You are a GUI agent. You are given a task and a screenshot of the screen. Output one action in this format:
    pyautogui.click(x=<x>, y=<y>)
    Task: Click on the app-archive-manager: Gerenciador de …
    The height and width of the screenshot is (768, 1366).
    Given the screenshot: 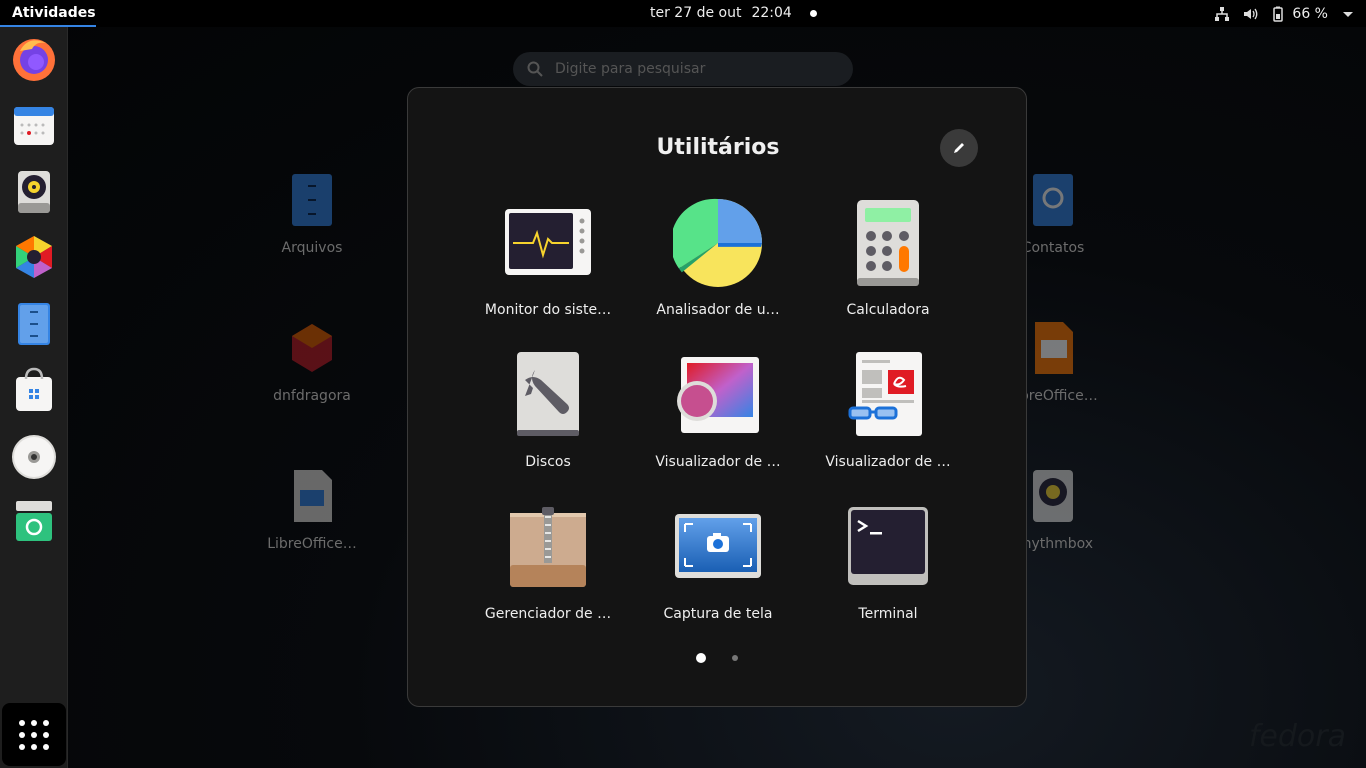 What is the action you would take?
    pyautogui.click(x=548, y=562)
    